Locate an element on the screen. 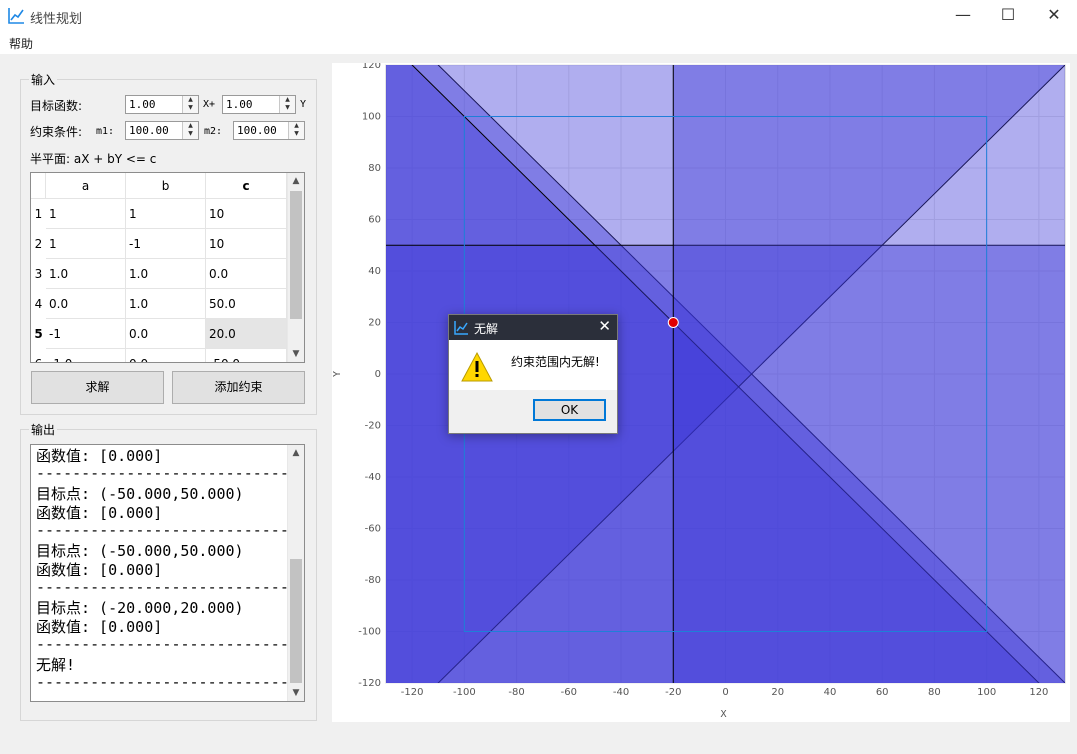 Image resolution: width=1077 pixels, height=754 pixels. solve-button: 求解 is located at coordinates (97, 387).